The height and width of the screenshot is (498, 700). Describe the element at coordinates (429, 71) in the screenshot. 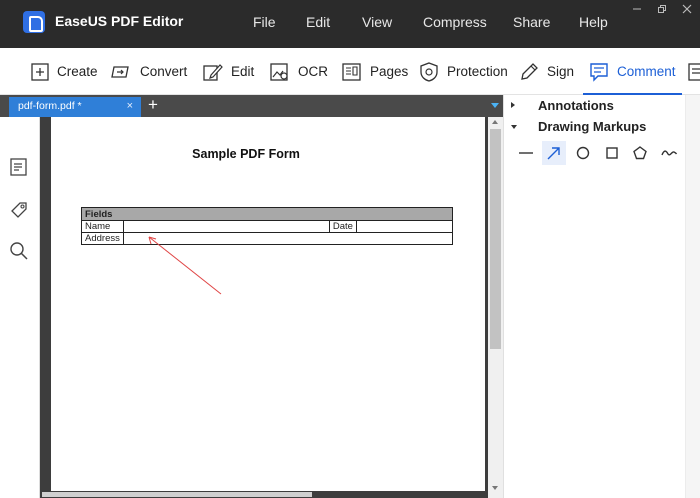

I see `shield-icon` at that location.